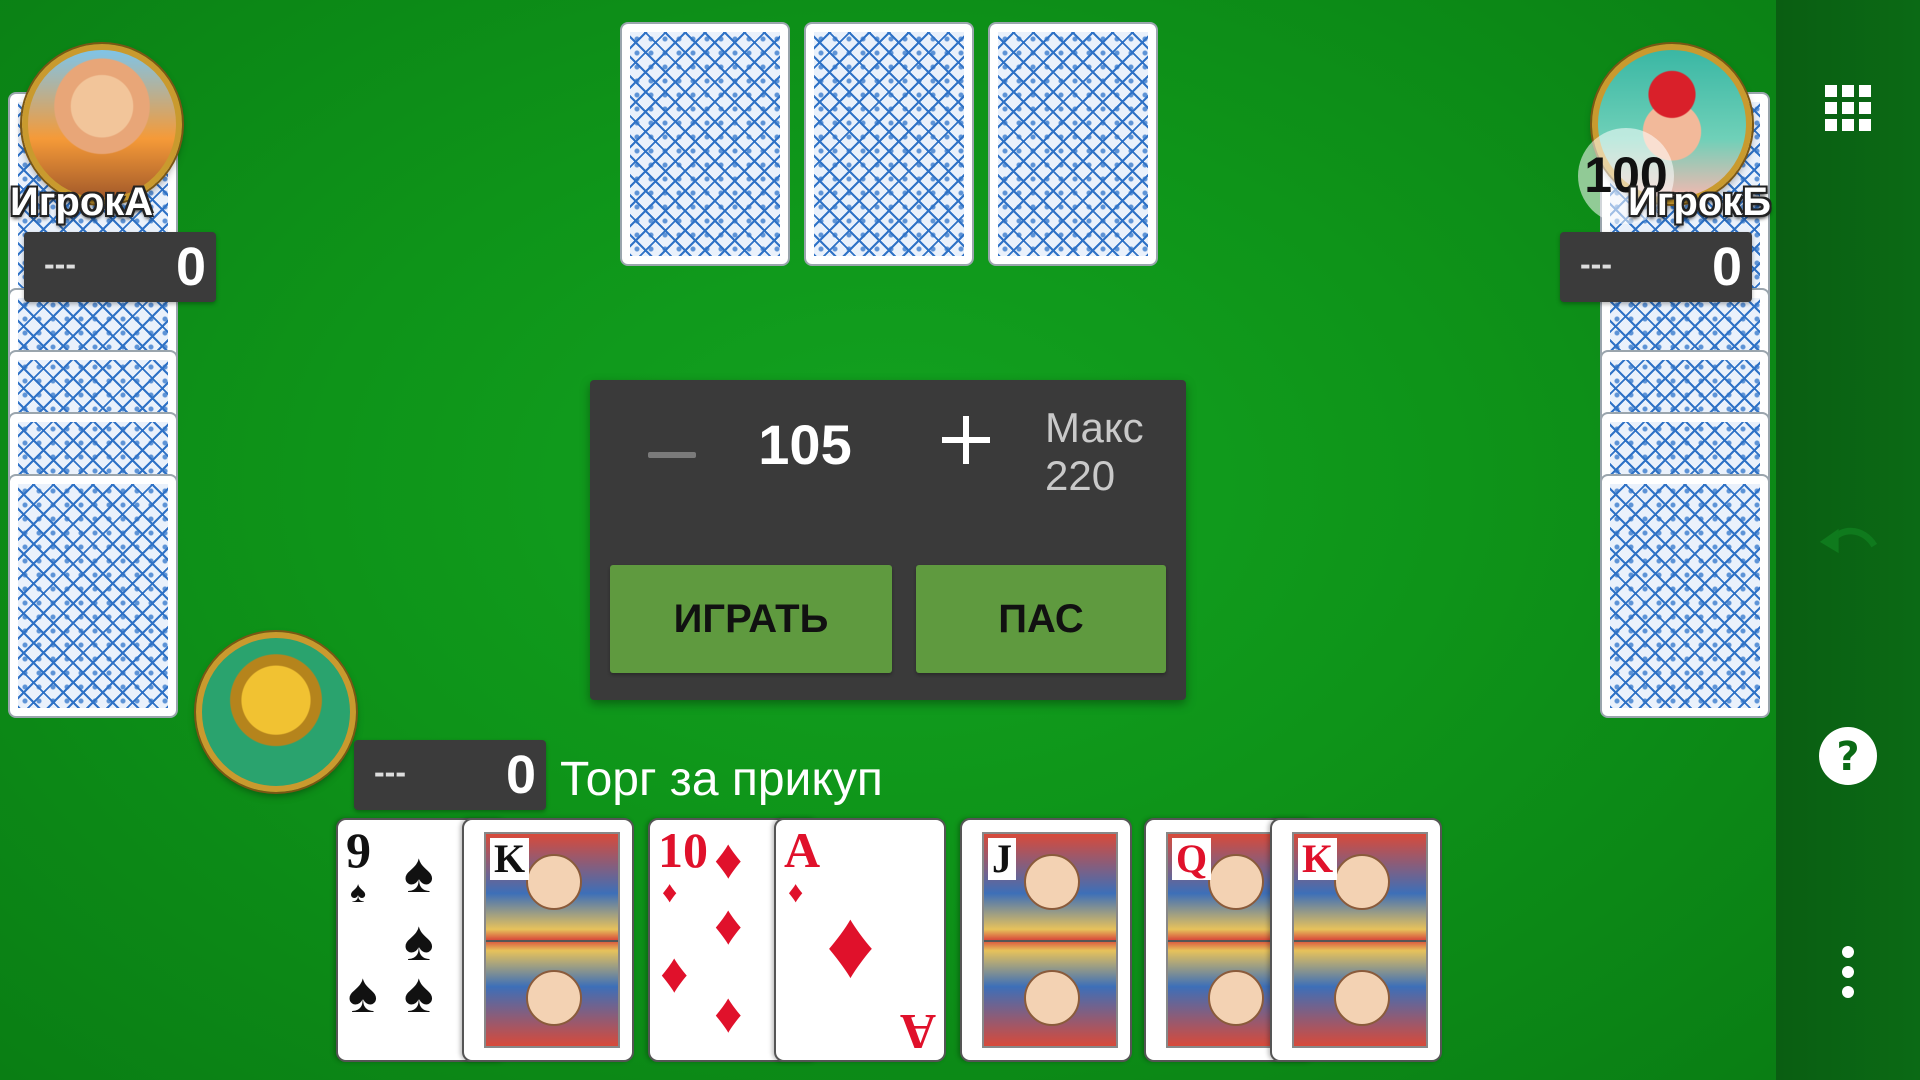 The width and height of the screenshot is (1920, 1080). Describe the element at coordinates (888, 540) in the screenshot. I see `bid-panel: 105 Макс 220 ИГРАТЬ ПАС` at that location.